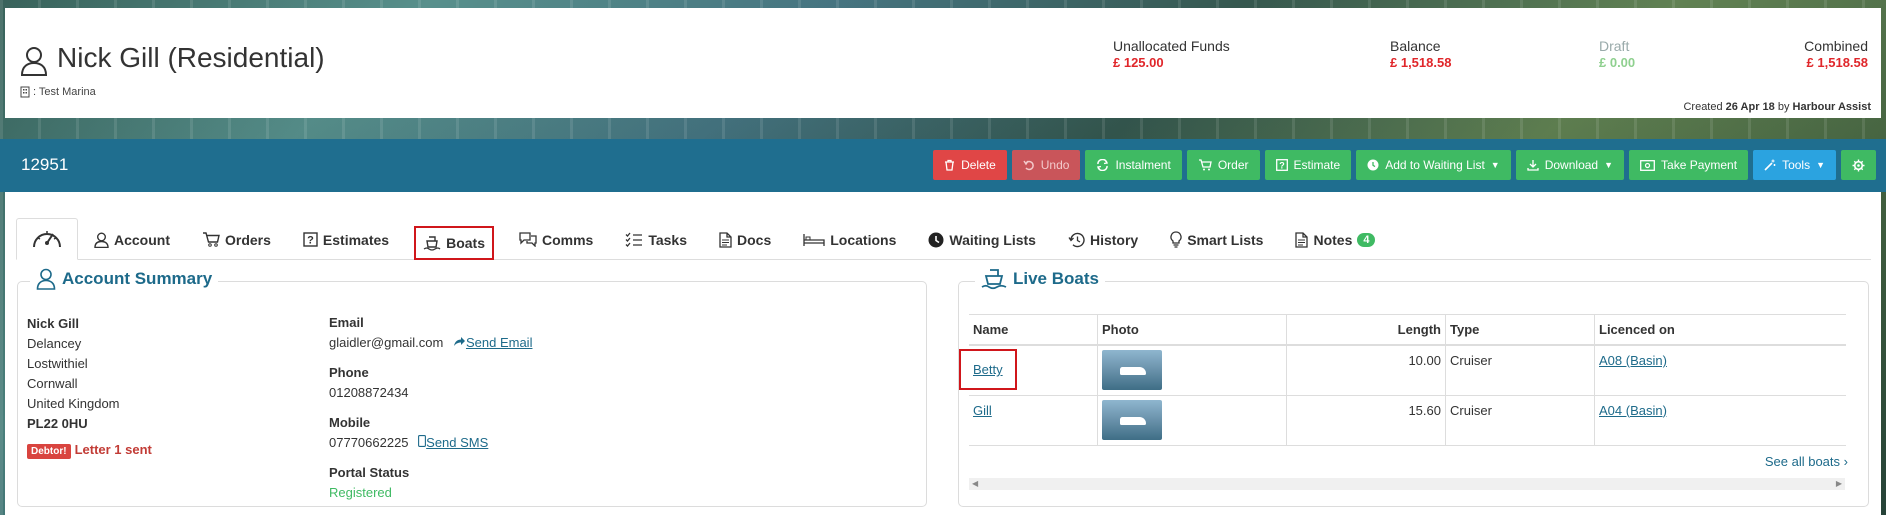  Describe the element at coordinates (1633, 410) in the screenshot. I see `licence-location-link: A04 (Basin)` at that location.